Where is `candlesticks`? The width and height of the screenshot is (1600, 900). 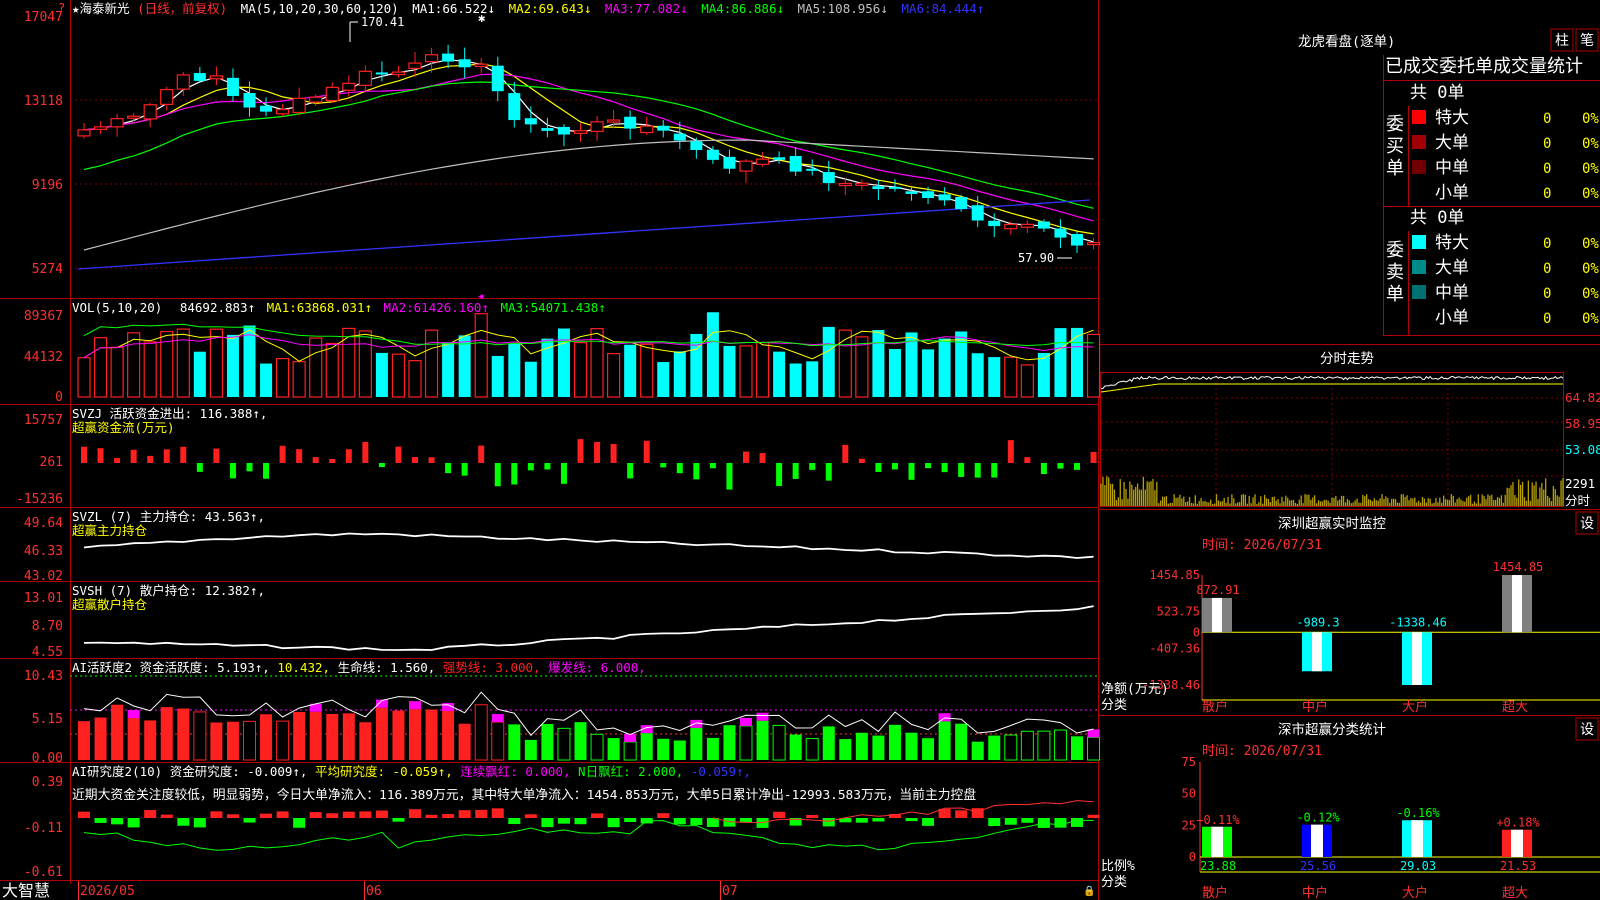 candlesticks is located at coordinates (589, 148).